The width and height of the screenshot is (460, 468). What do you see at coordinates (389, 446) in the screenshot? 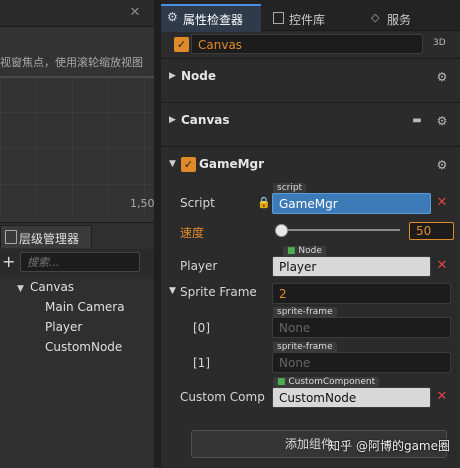
I see `watermark: 知乎 @阿博的game圈` at bounding box center [389, 446].